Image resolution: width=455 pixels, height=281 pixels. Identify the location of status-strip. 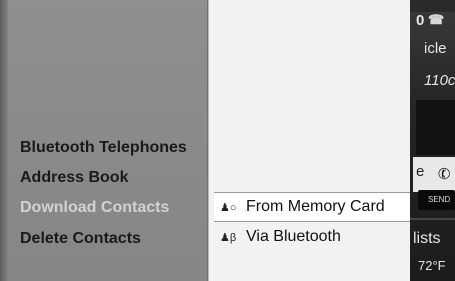
(432, 6).